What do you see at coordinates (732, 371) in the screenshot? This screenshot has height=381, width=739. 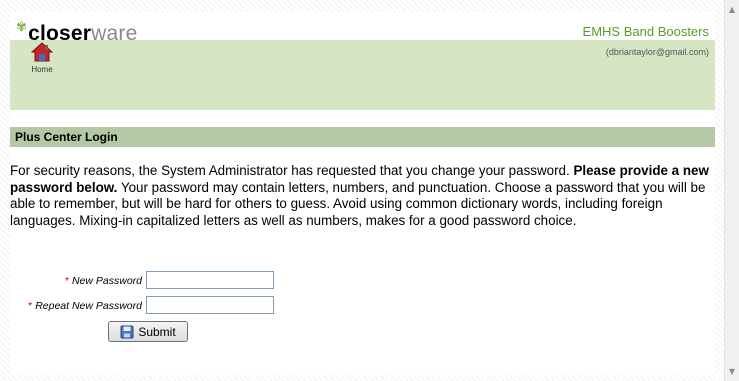 I see `scroll-down-arrow-icon: ▼` at bounding box center [732, 371].